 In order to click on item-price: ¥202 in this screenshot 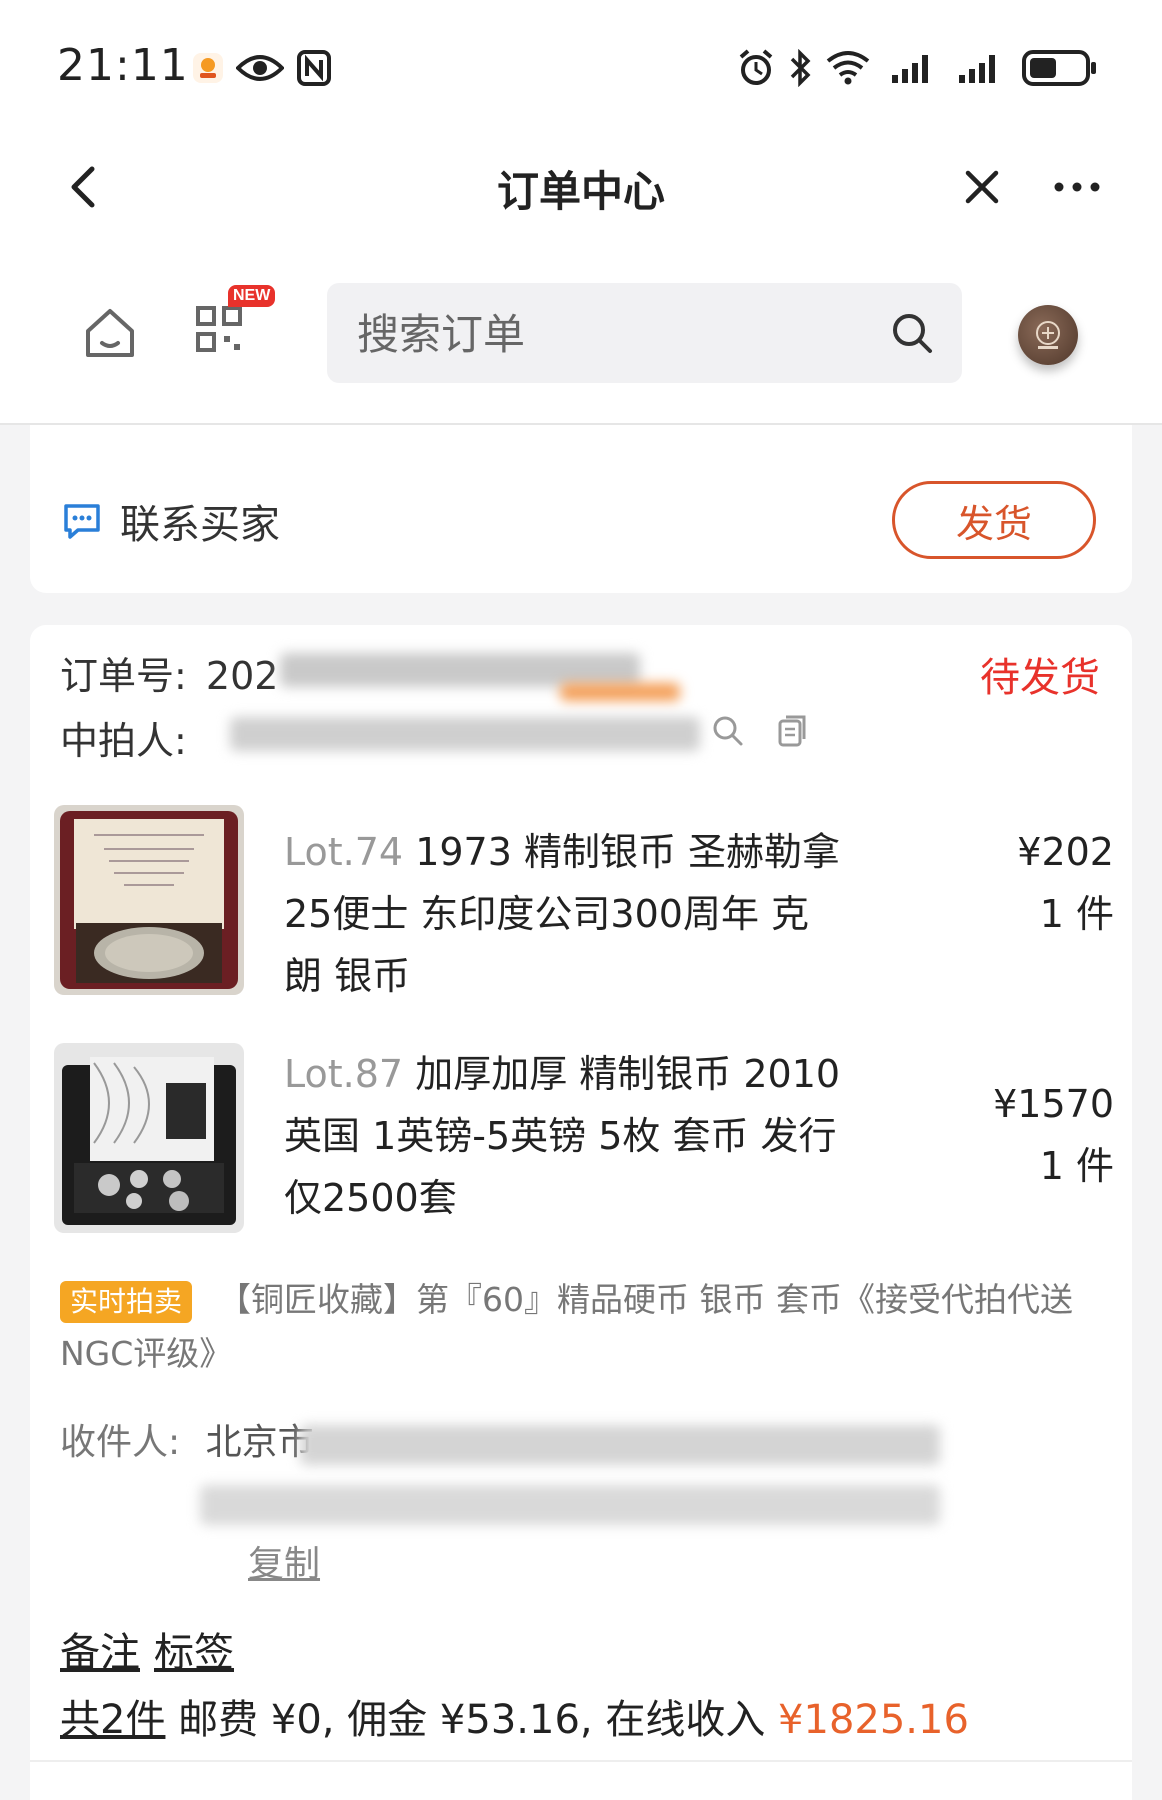, I will do `click(1065, 852)`.